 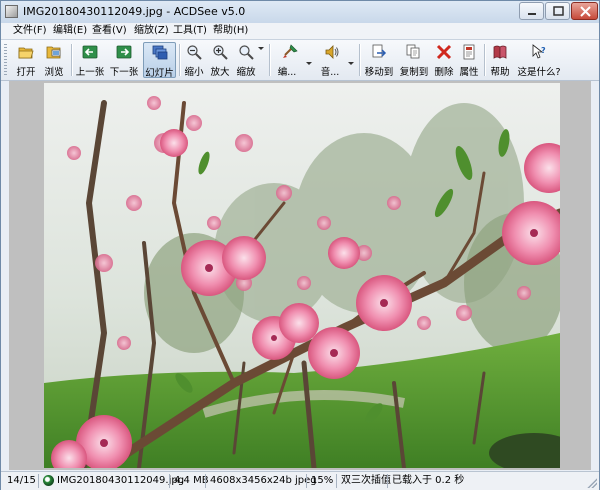 I want to click on window-title: IMG20180430112049.jpg - ACDSee v5.0, so click(x=134, y=11).